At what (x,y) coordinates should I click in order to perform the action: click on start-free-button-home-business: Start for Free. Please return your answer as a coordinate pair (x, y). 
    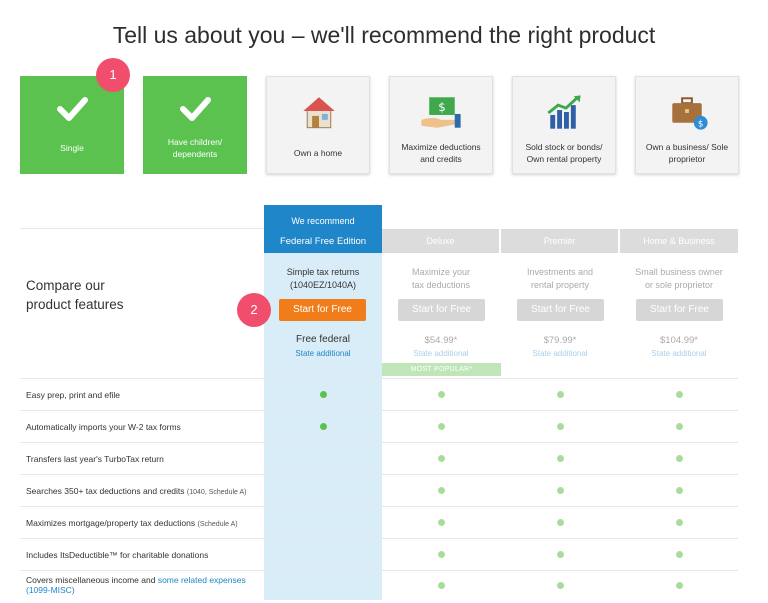
    Looking at the image, I should click on (679, 310).